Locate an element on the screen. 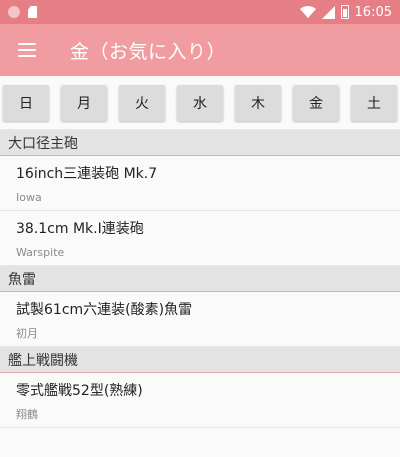 This screenshot has width=400, height=457. day-button-thursday: 木 is located at coordinates (258, 102).